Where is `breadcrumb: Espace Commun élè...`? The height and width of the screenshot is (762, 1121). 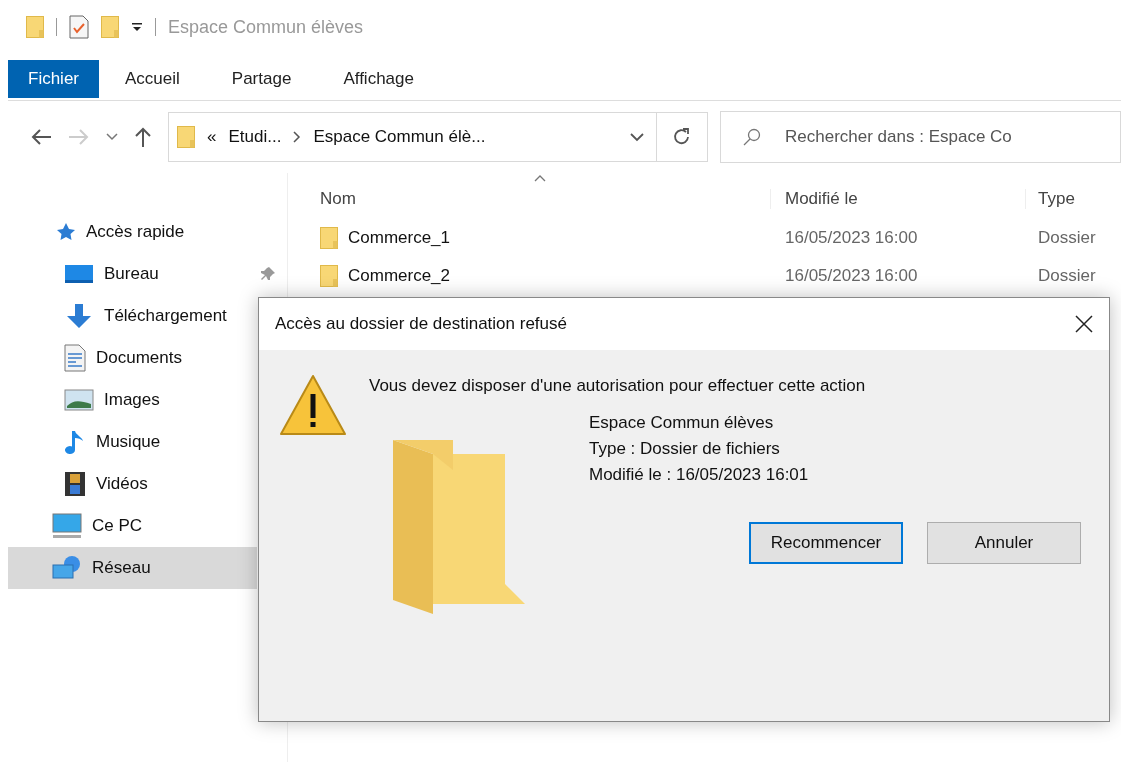
breadcrumb: Espace Commun élè... is located at coordinates (399, 137).